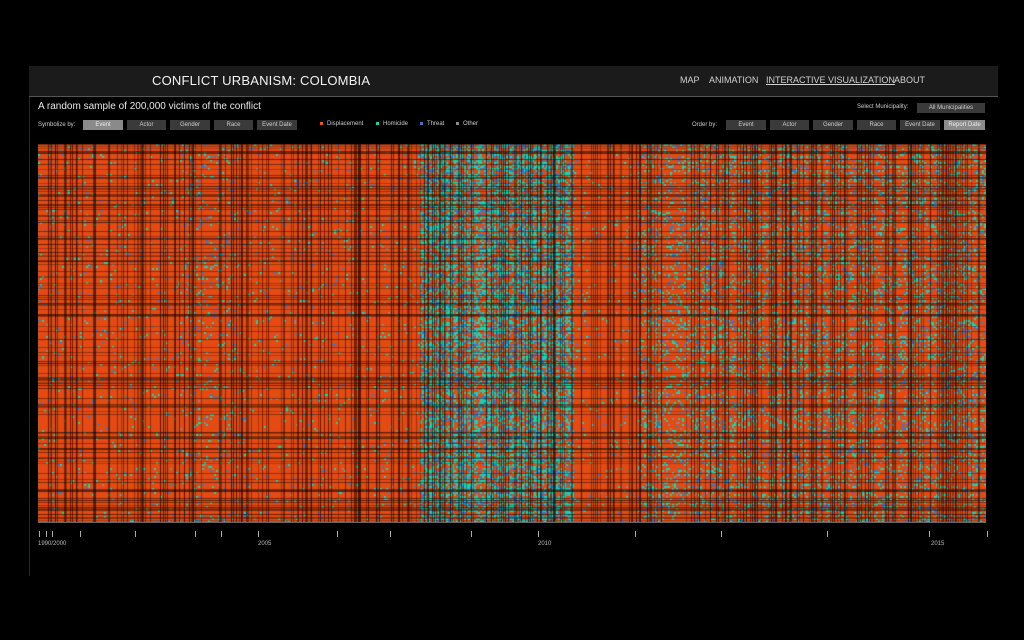 The height and width of the screenshot is (640, 1024). I want to click on symbolize-gender-button: Gender, so click(190, 125).